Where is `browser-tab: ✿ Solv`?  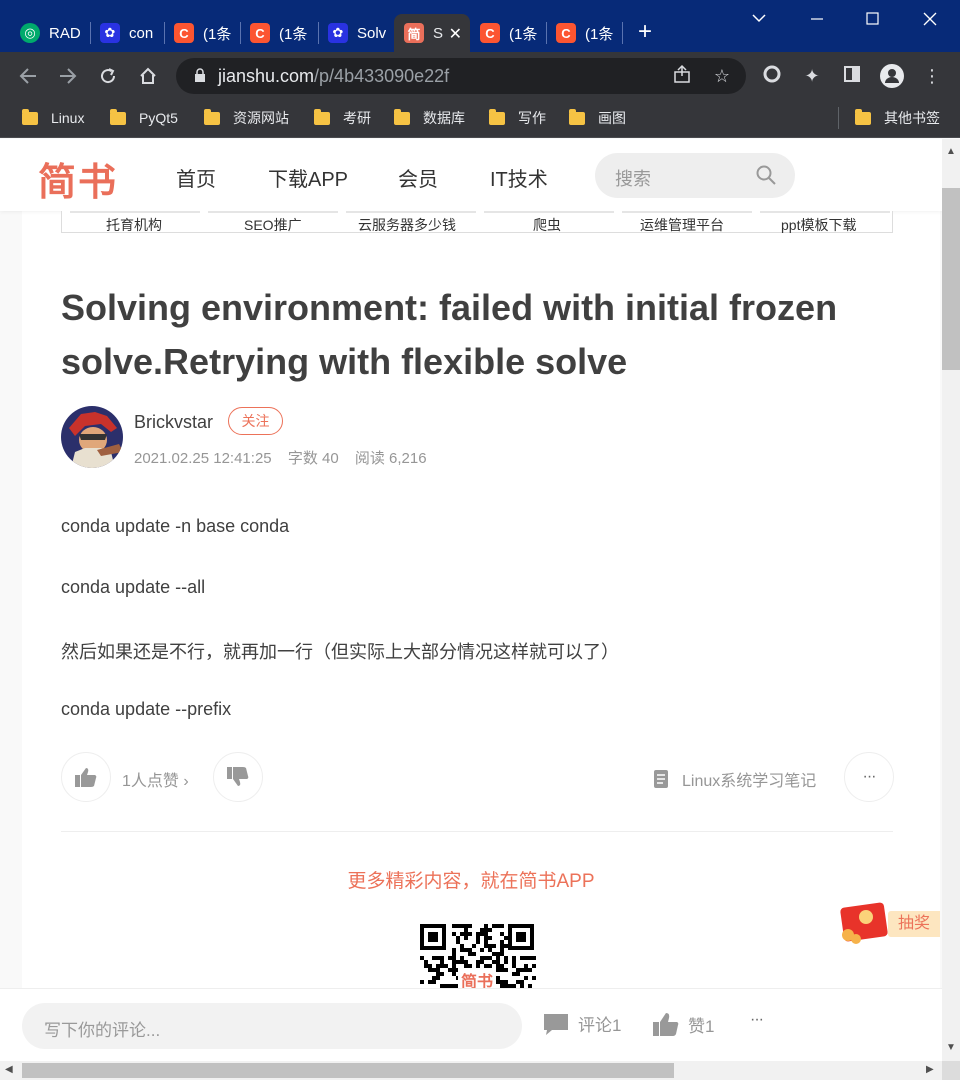
browser-tab: ✿ Solv is located at coordinates (353, 33).